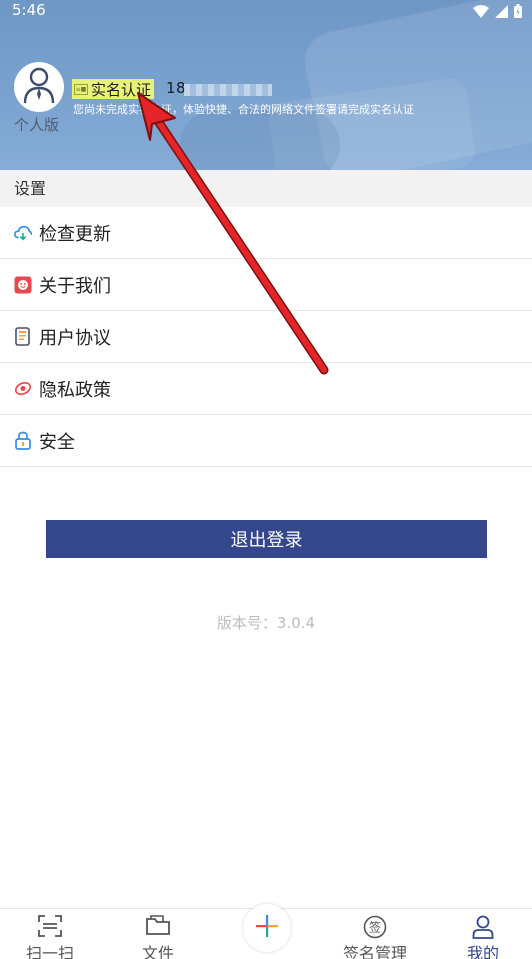  I want to click on real-name-verify-button: ≡■ 实名认证, so click(113, 89).